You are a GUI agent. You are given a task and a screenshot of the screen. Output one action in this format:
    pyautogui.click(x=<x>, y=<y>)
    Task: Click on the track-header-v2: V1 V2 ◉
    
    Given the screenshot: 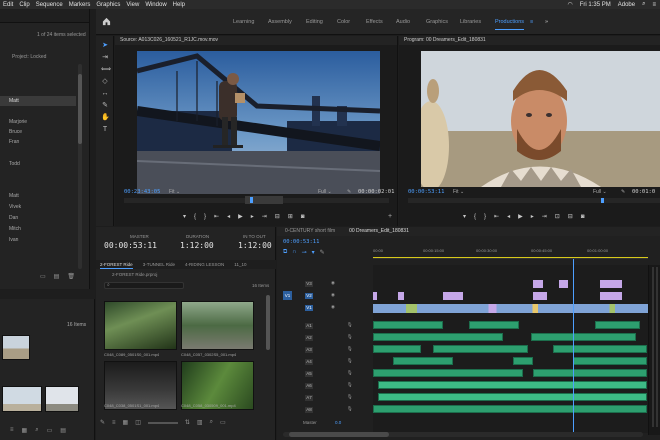 What is the action you would take?
    pyautogui.click(x=325, y=295)
    